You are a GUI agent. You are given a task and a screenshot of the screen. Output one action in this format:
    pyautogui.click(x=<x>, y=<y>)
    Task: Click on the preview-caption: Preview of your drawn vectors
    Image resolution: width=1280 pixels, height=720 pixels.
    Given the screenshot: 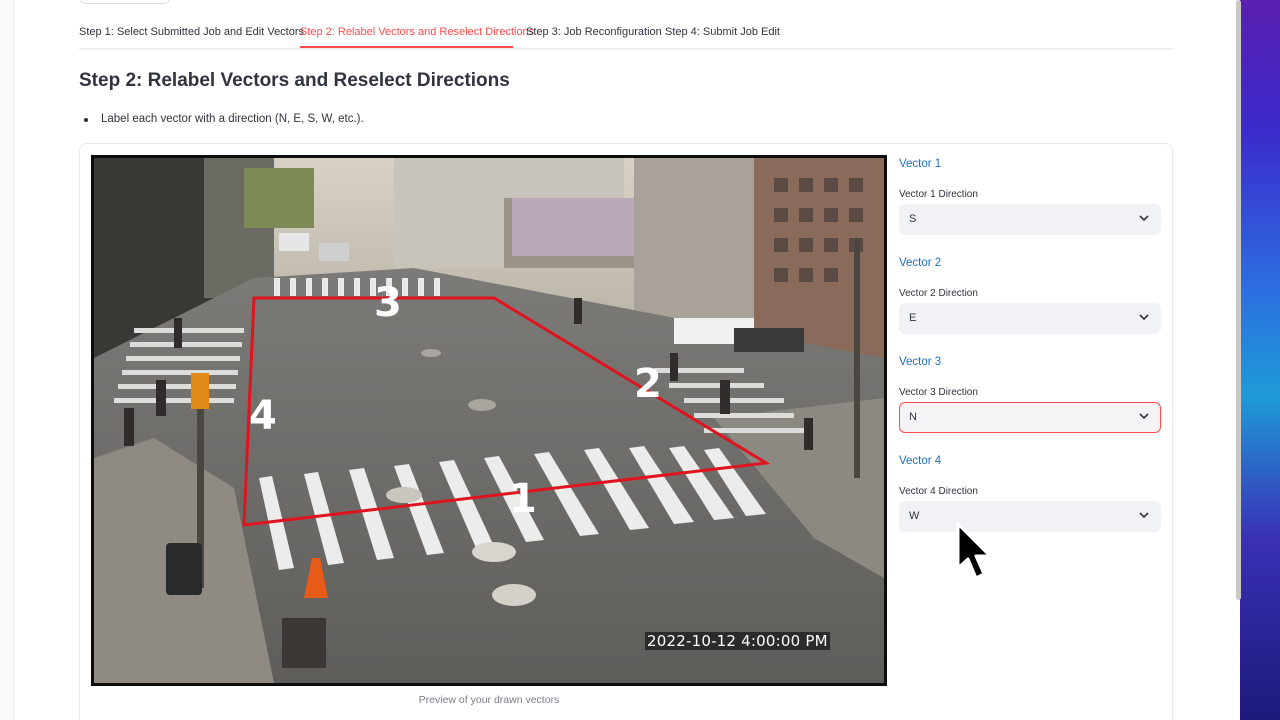 What is the action you would take?
    pyautogui.click(x=489, y=700)
    